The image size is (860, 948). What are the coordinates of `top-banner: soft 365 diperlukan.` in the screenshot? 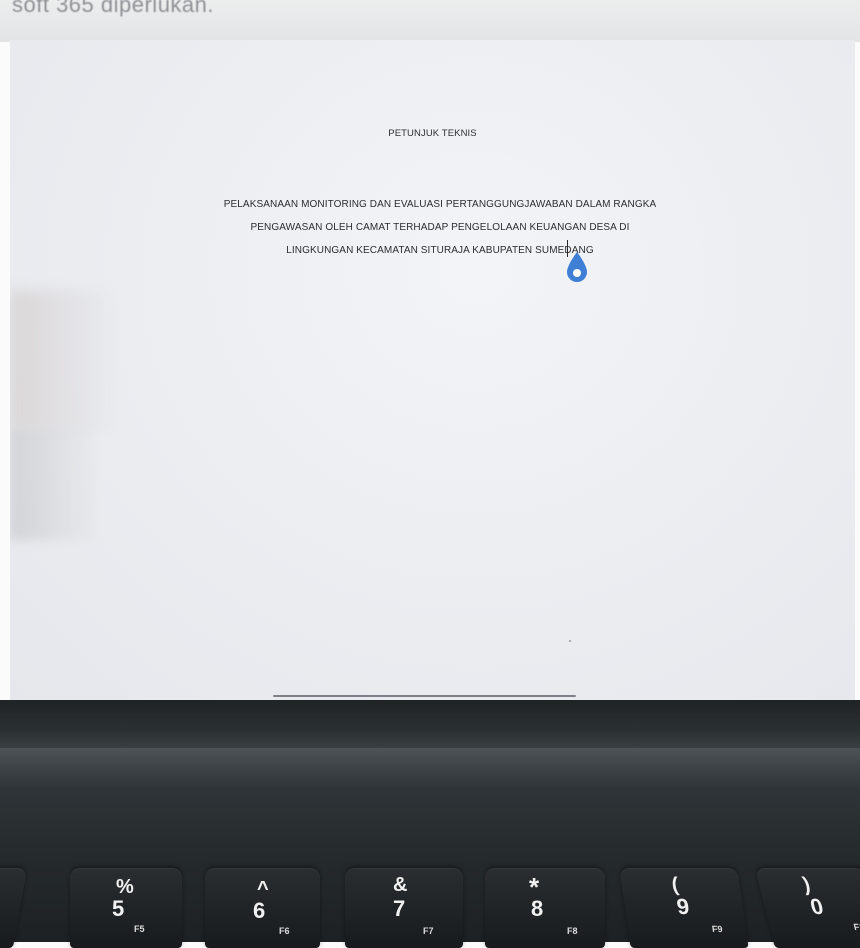 It's located at (430, 21).